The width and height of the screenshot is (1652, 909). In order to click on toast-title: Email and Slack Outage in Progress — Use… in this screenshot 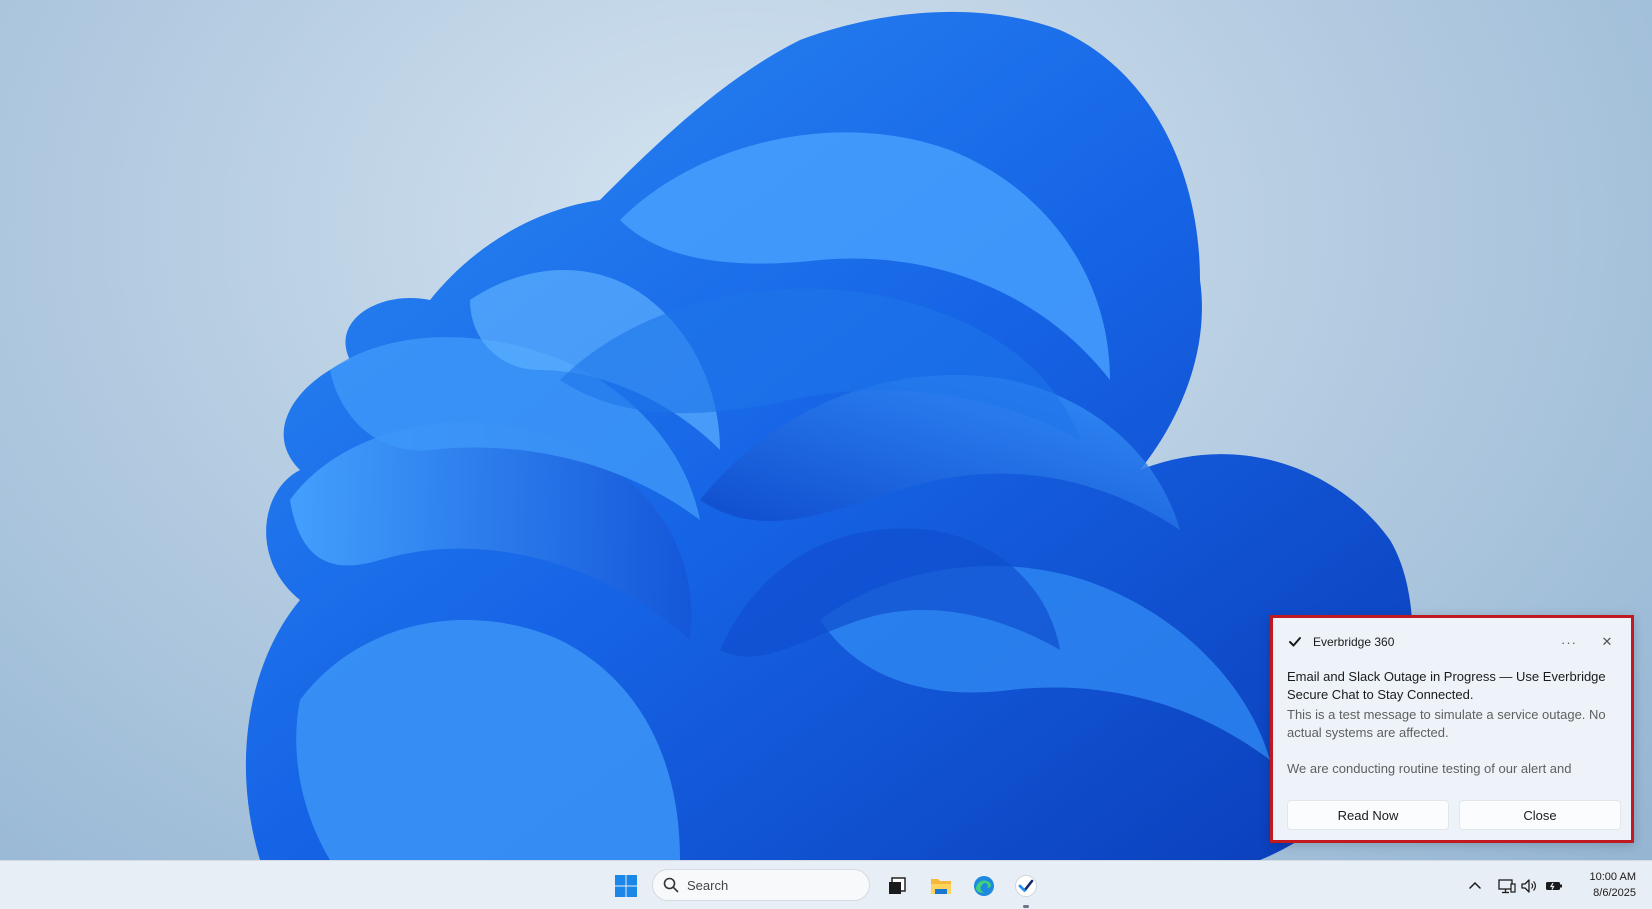, I will do `click(1446, 685)`.